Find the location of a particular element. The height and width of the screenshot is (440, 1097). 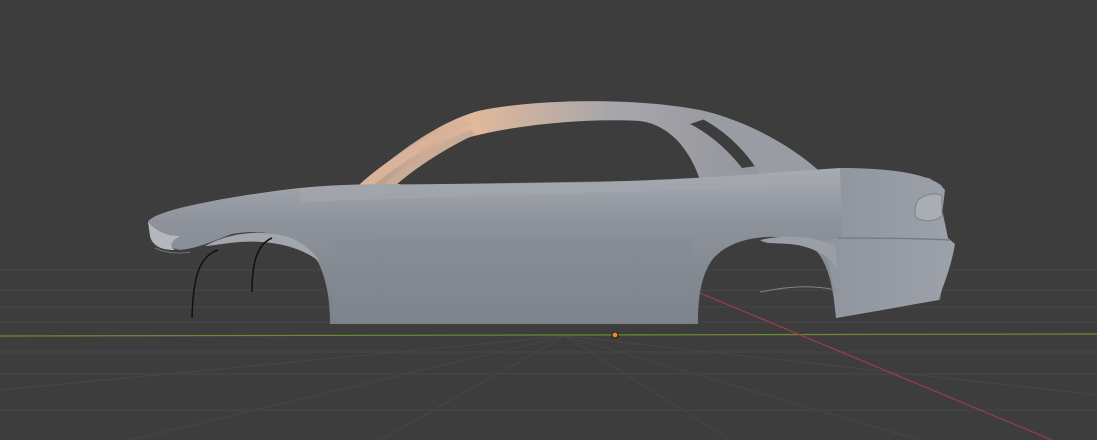

door-panel-shade is located at coordinates (513, 279).